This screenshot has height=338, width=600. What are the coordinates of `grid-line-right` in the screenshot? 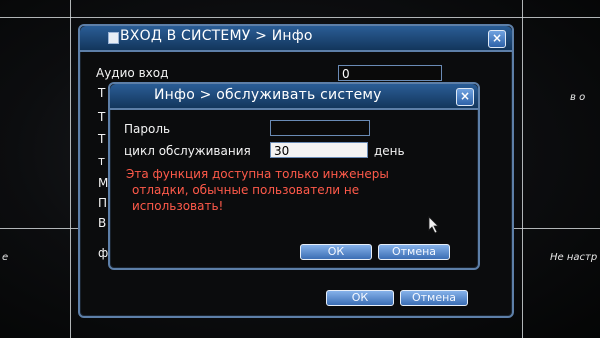 It's located at (522, 169).